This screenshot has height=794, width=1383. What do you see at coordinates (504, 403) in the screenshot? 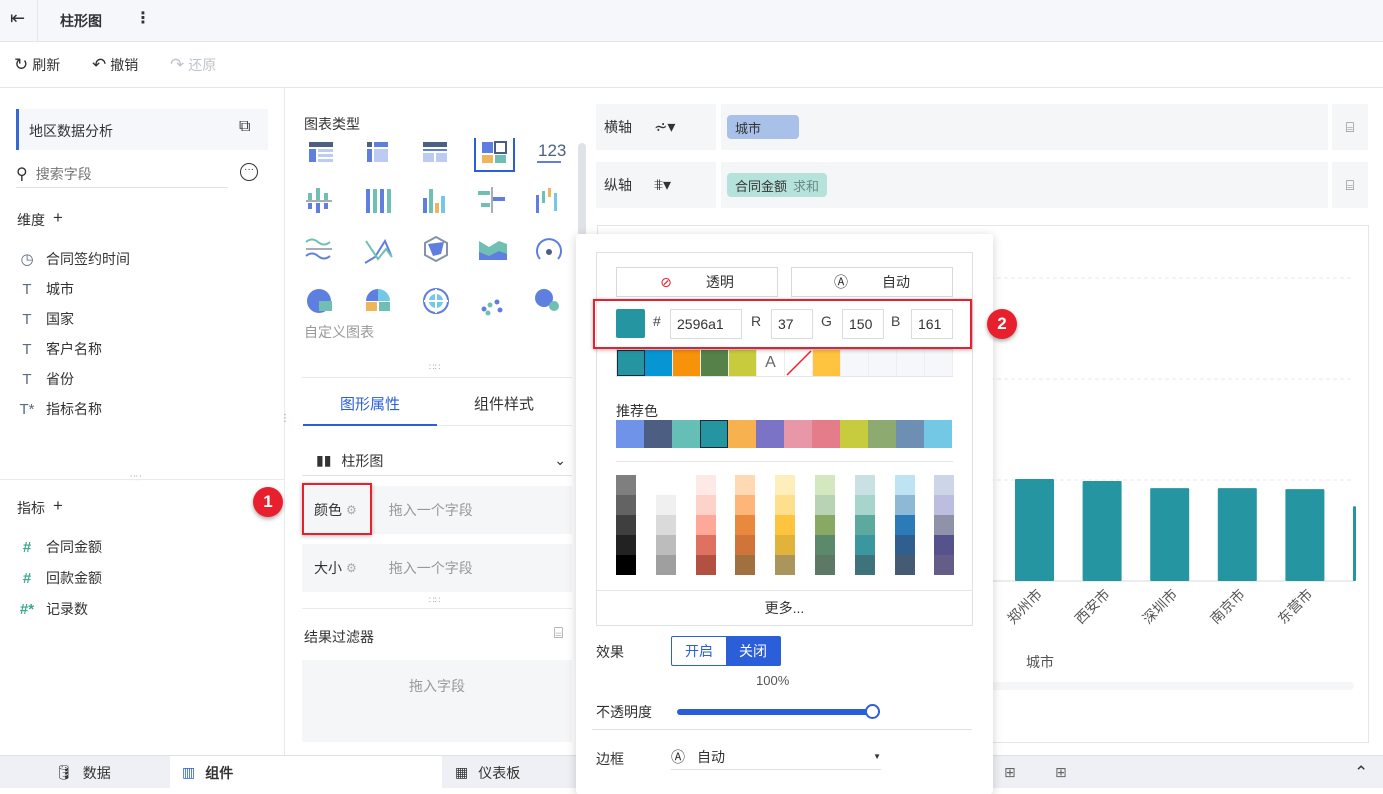
I see `tab-component-style: 组件样式` at bounding box center [504, 403].